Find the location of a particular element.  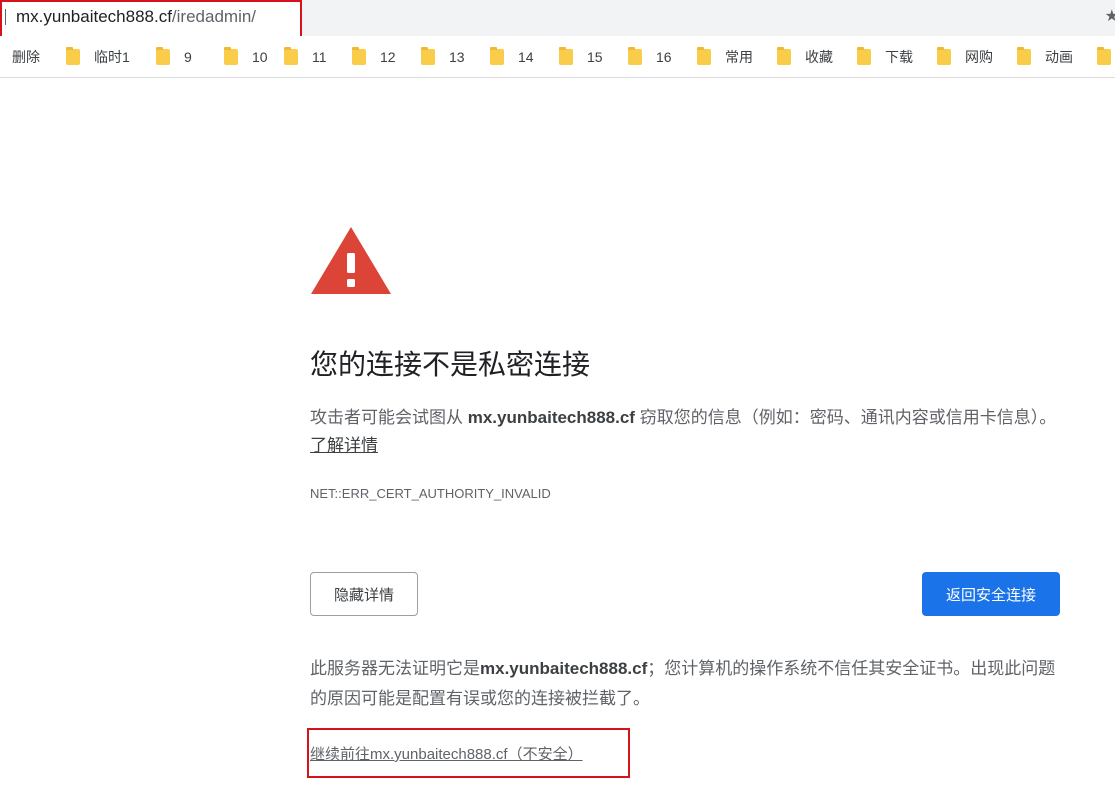

bookmarks-bar: 删除 临时1 9 10 11 12 13 14 15 16 常用 收藏 下载 网购 动画 is located at coordinates (557, 57).